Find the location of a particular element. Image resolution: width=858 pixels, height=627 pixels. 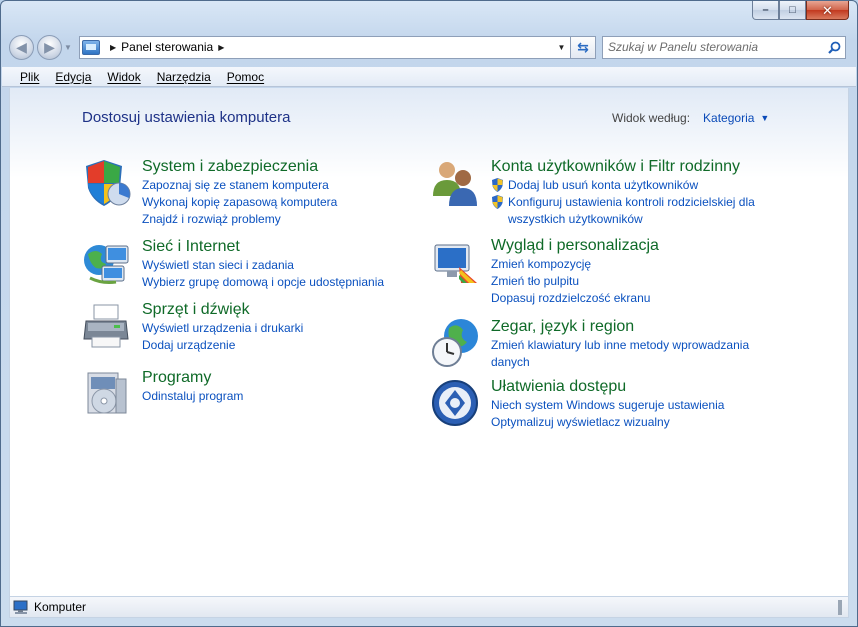

address-dropdown-button: ▼ is located at coordinates (561, 47).